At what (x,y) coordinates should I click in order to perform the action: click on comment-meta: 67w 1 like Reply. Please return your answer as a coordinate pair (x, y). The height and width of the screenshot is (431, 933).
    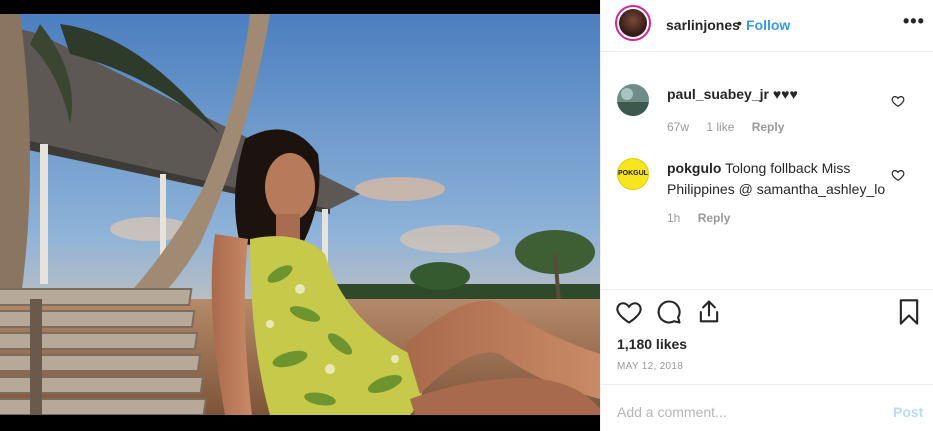
    Looking at the image, I should click on (732, 127).